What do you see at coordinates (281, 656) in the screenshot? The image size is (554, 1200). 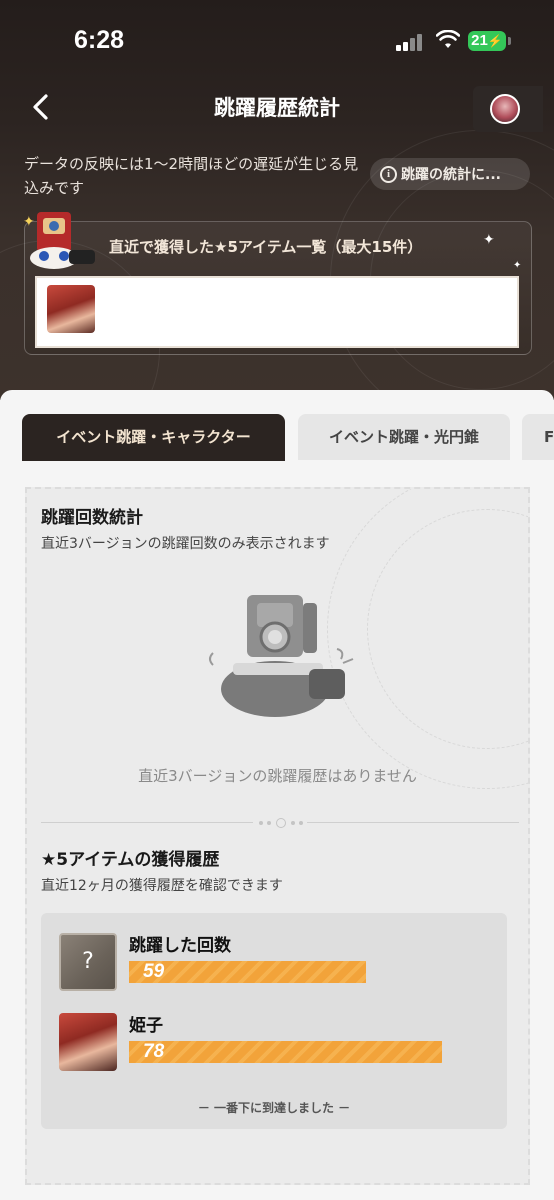 I see `empty-state-mascot-icon` at bounding box center [281, 656].